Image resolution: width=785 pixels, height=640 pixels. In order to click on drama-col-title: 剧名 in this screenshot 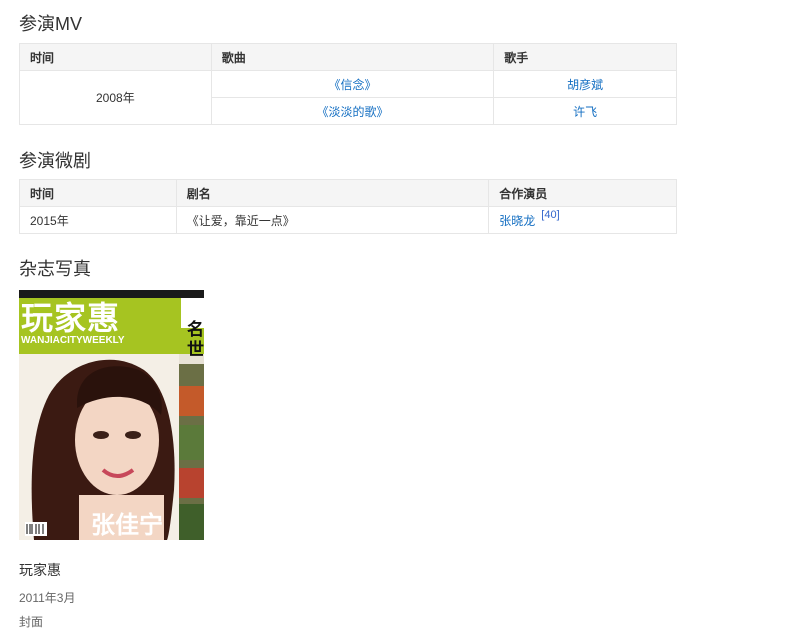, I will do `click(332, 193)`.